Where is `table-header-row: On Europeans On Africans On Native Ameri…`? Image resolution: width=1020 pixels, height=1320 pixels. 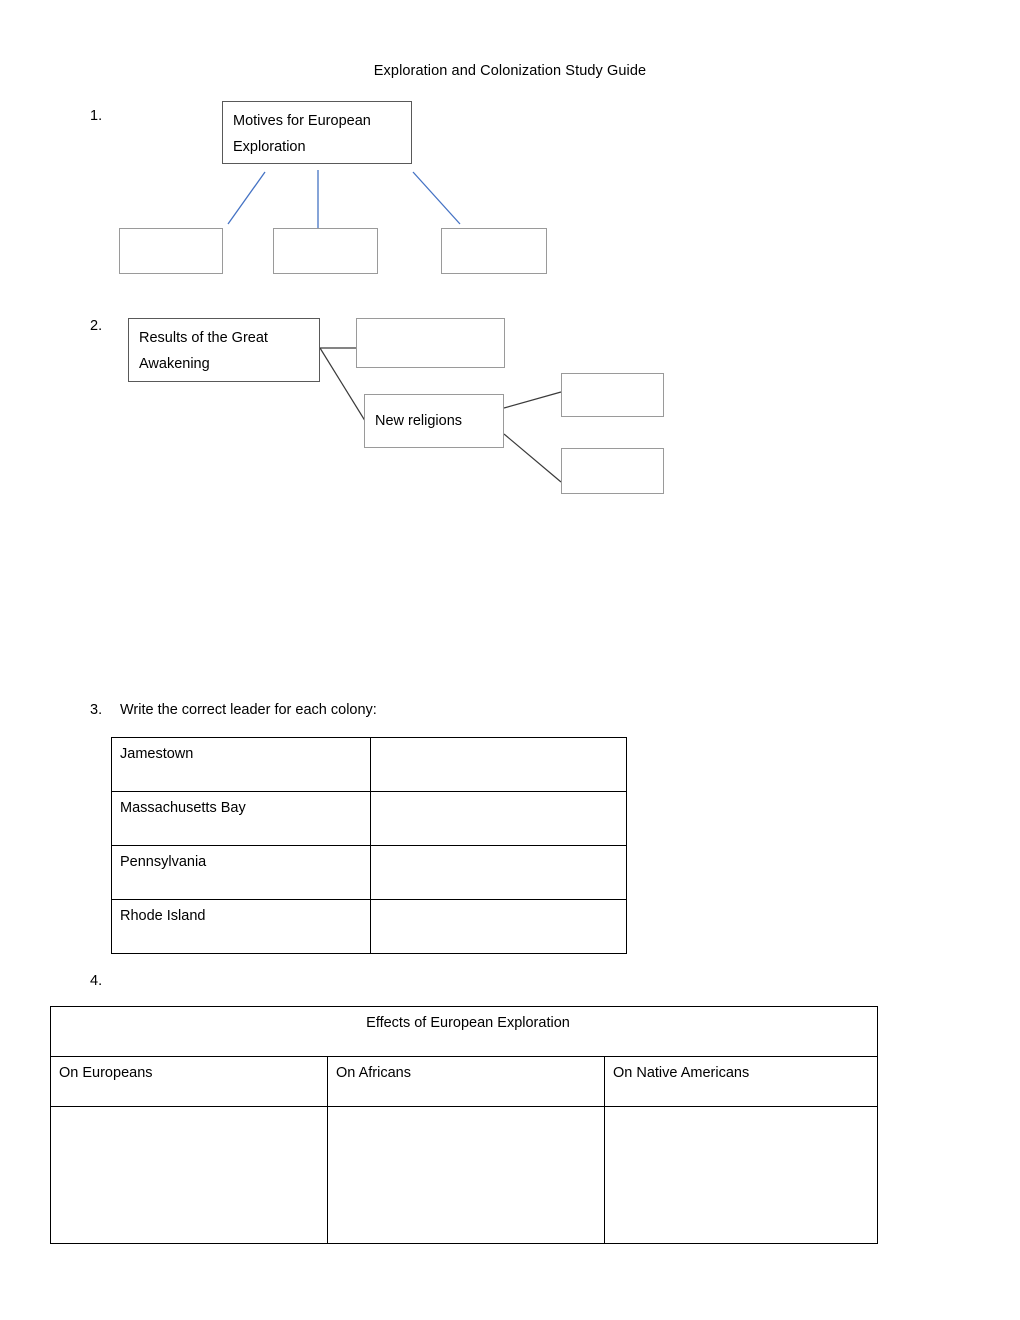 table-header-row: On Europeans On Africans On Native Ameri… is located at coordinates (464, 1081).